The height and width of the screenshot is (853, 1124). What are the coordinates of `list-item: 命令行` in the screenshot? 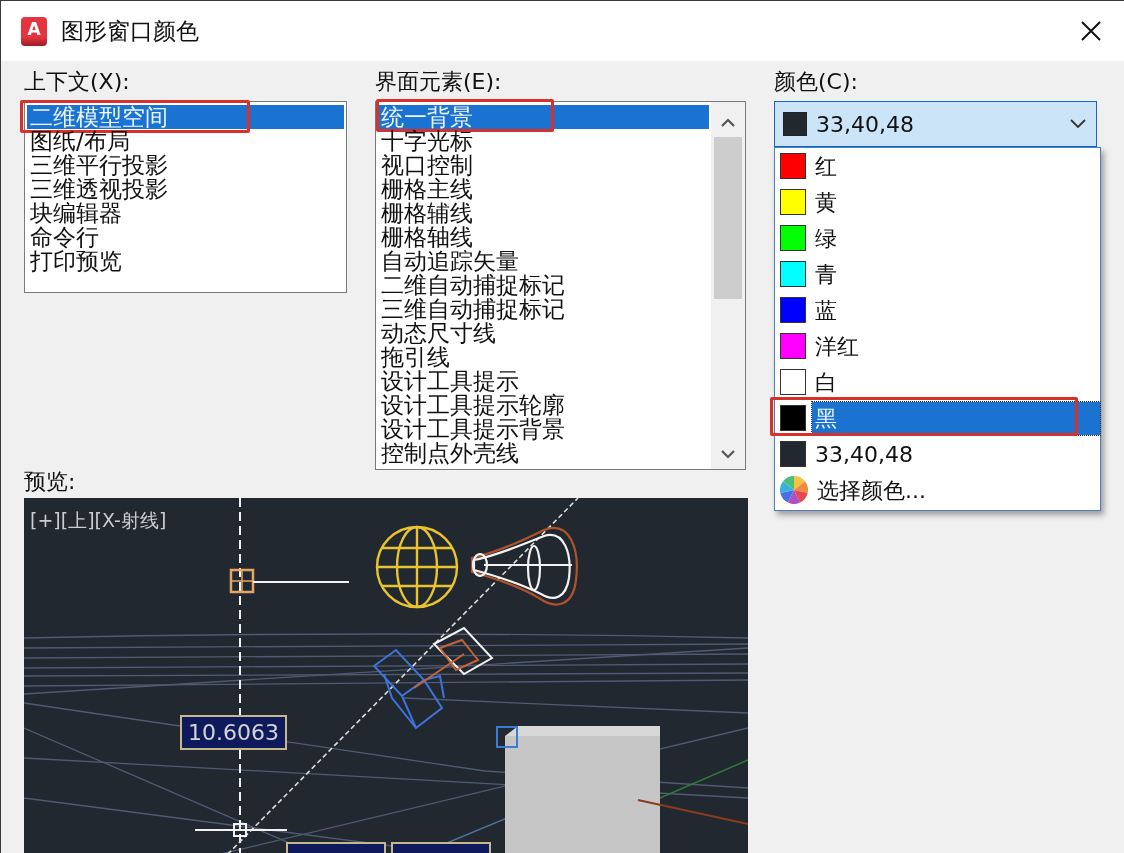 It's located at (185, 237).